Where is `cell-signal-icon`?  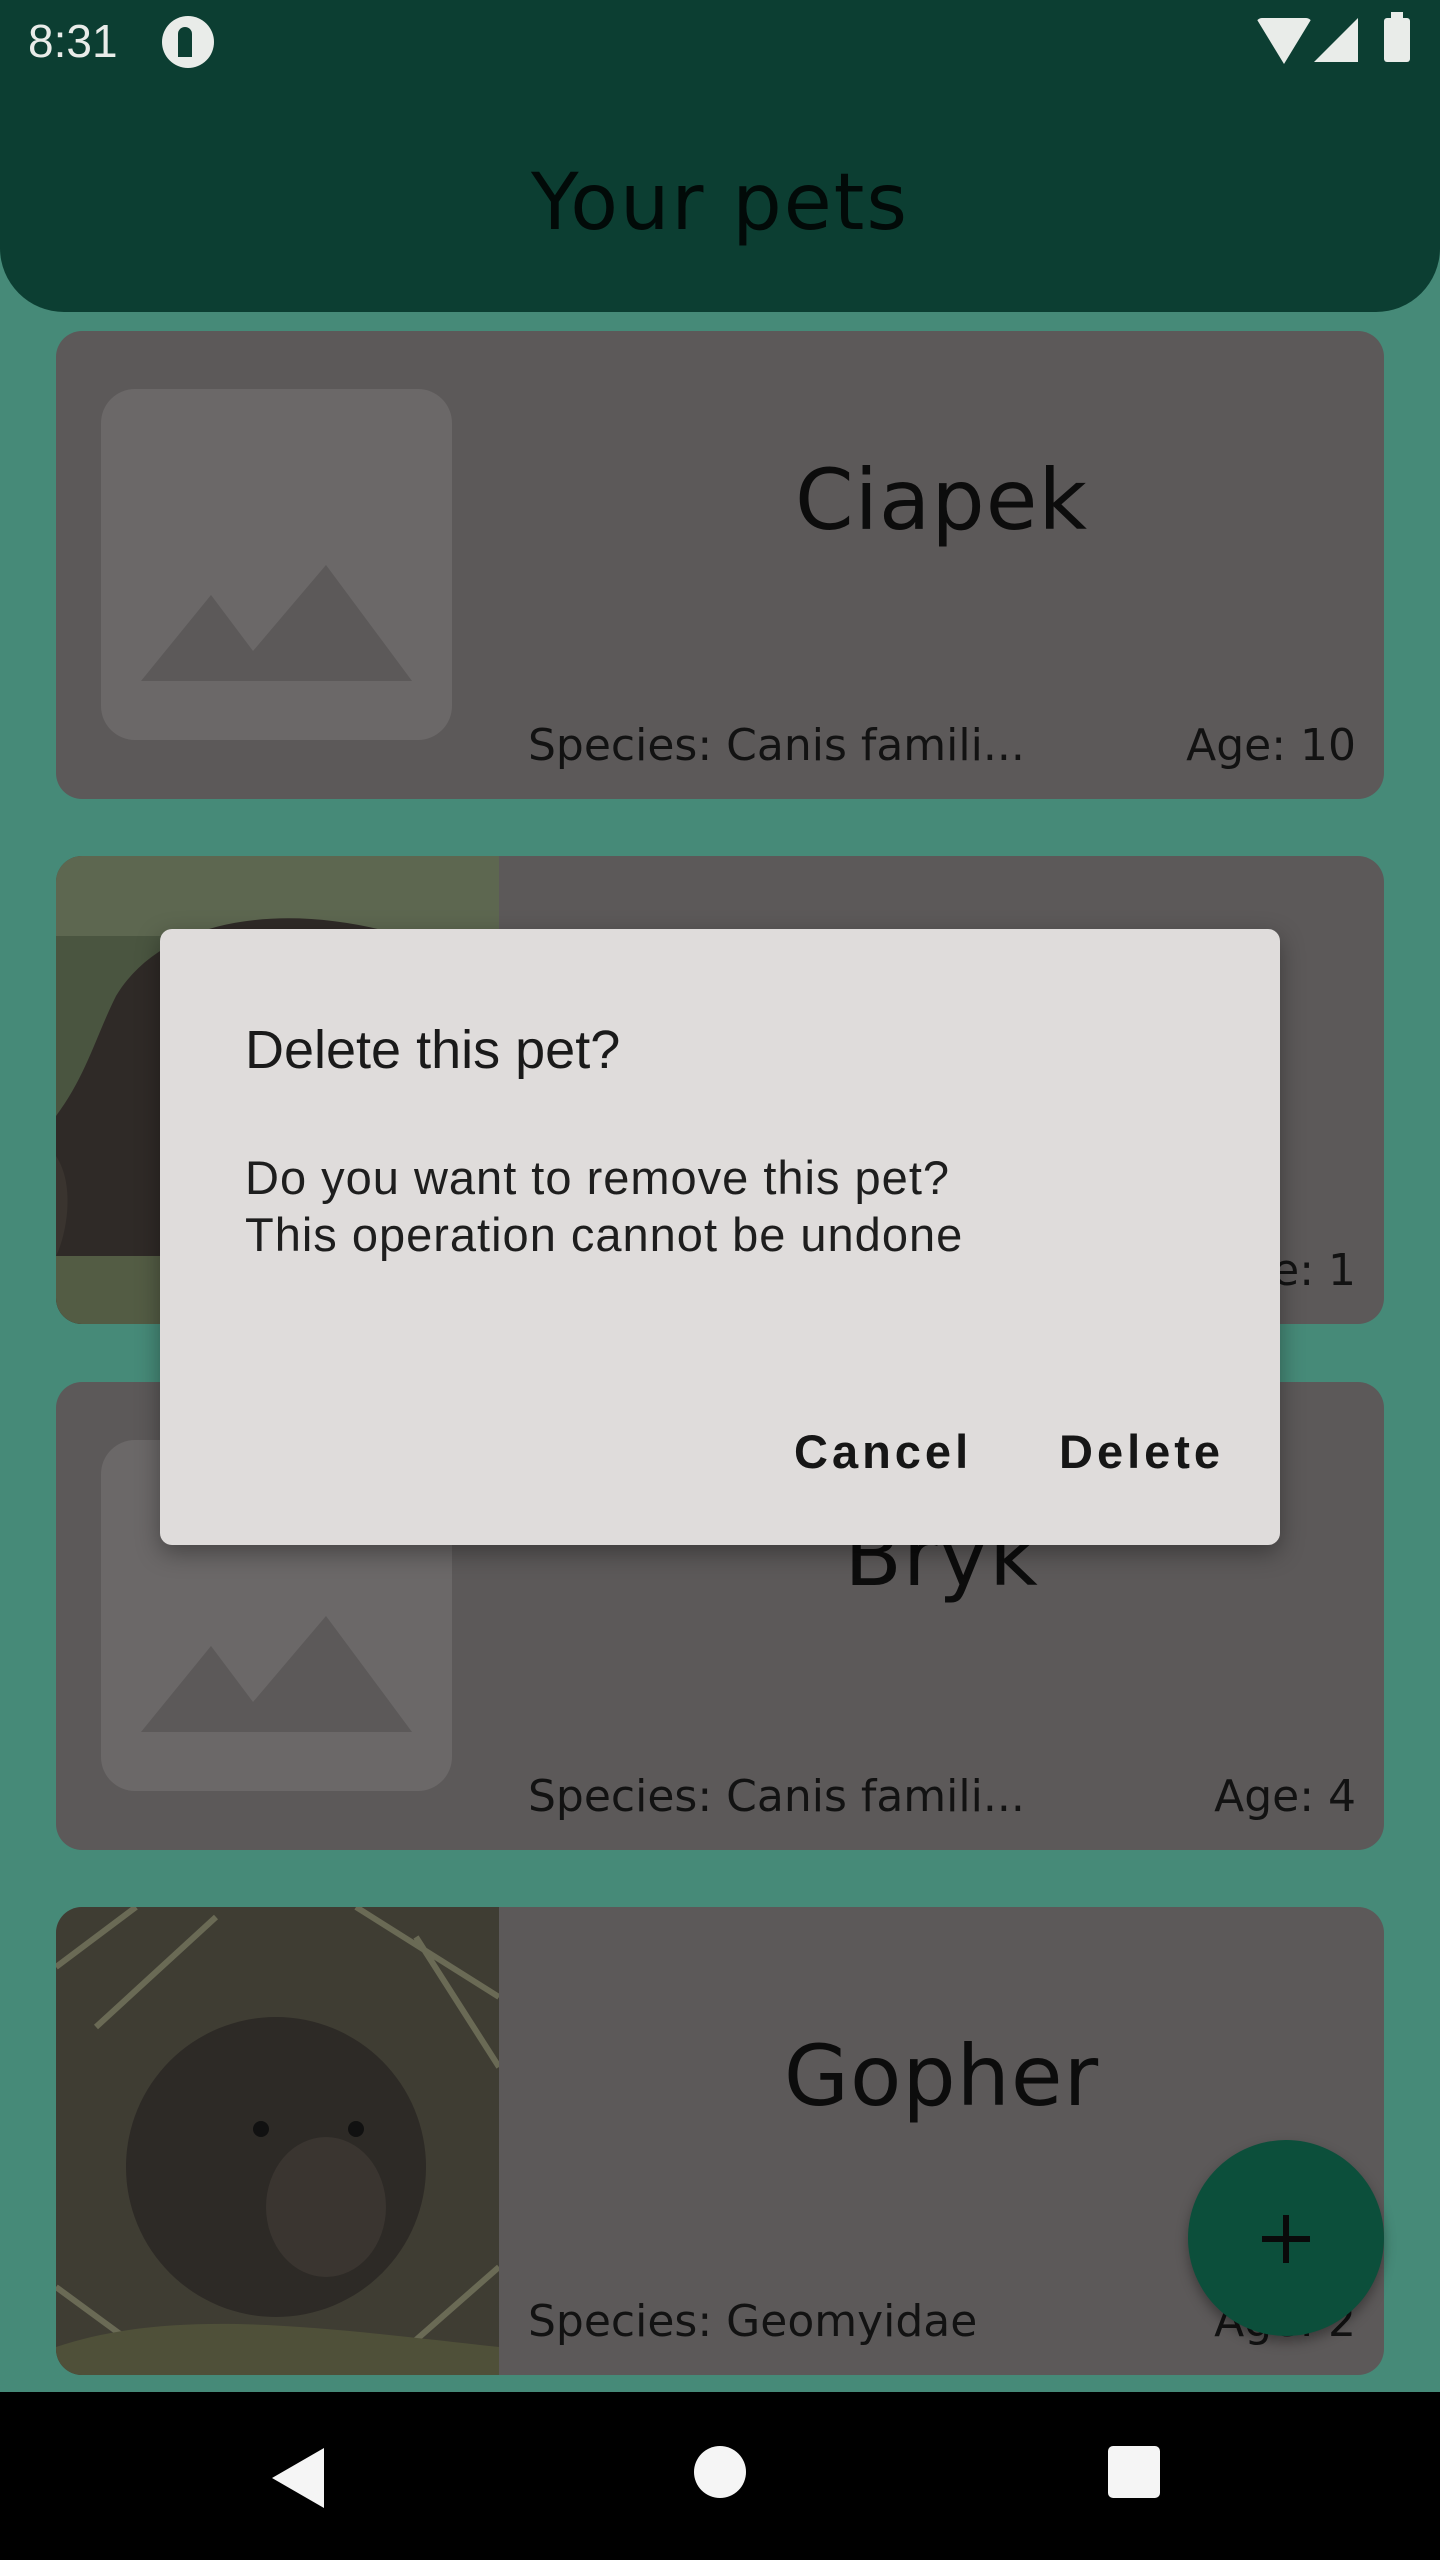 cell-signal-icon is located at coordinates (1336, 40).